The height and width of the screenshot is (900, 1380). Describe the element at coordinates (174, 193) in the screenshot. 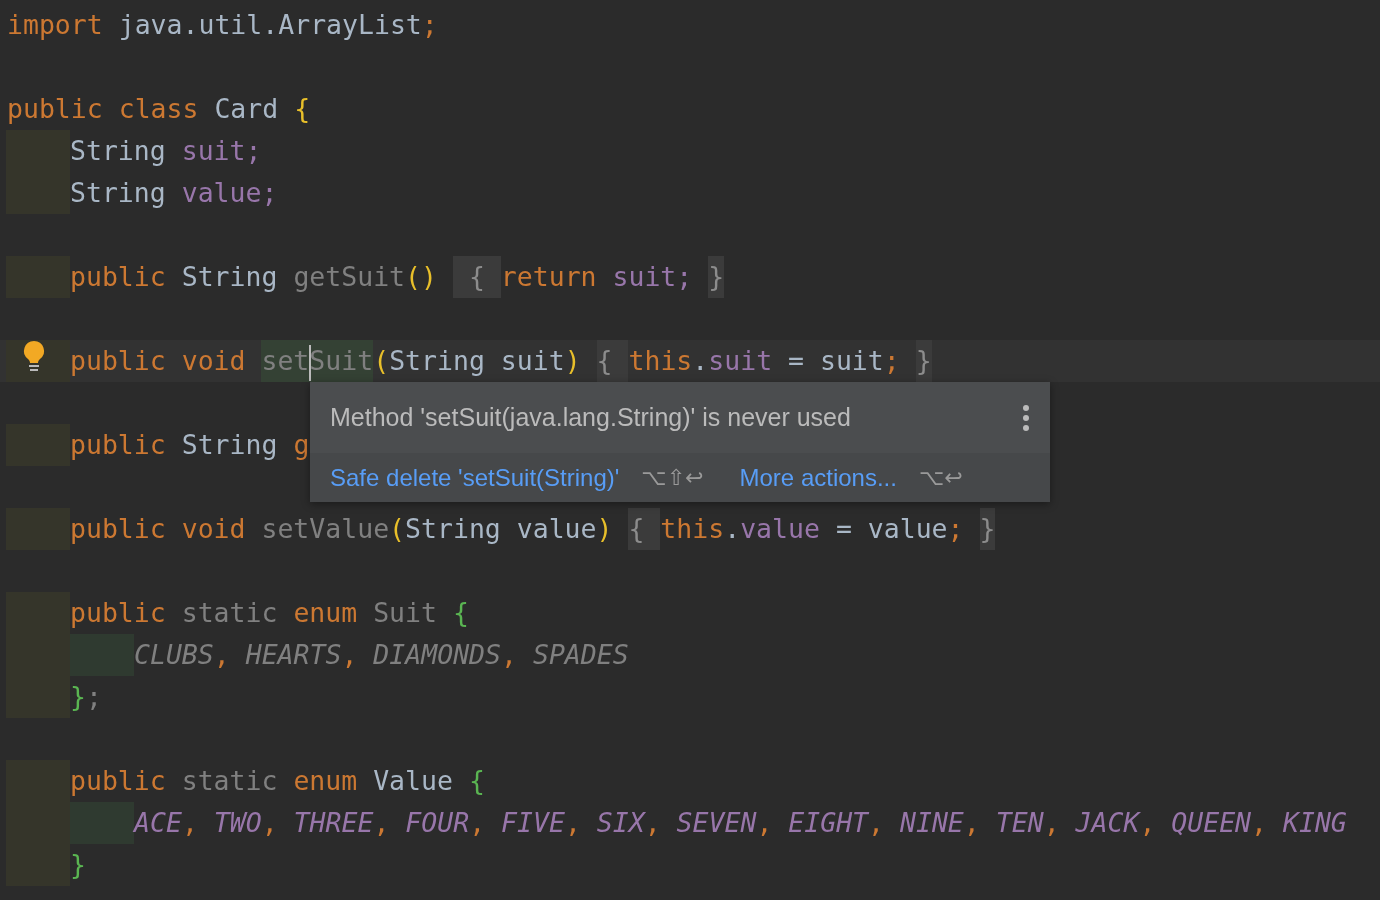

I see `code-line: String value;` at that location.